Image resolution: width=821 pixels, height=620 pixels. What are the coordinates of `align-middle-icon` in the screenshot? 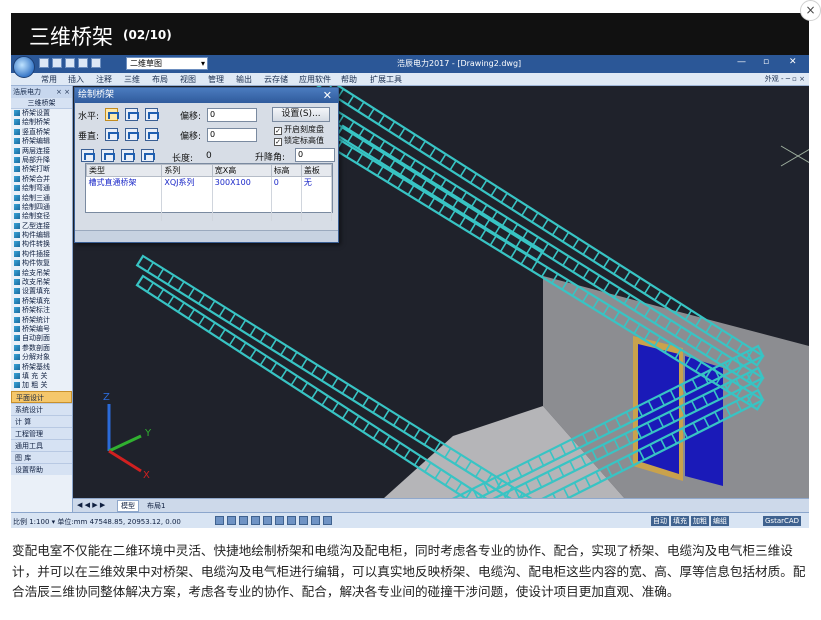 It's located at (132, 134).